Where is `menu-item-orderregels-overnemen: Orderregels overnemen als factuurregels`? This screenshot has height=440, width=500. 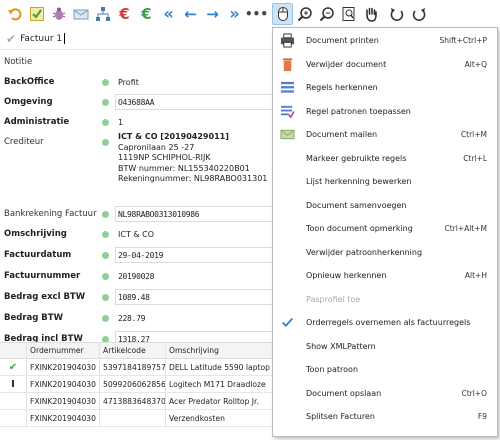
menu-item-orderregels-overnemen: Orderregels overnemen als factuurregels is located at coordinates (385, 323).